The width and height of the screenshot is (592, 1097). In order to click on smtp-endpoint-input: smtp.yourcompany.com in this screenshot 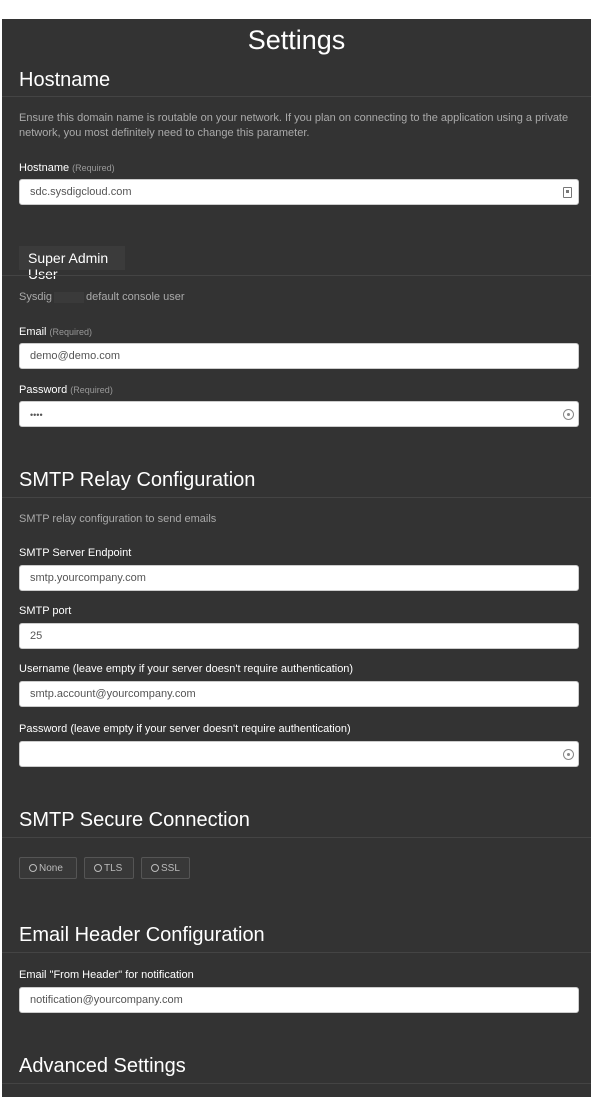, I will do `click(299, 578)`.